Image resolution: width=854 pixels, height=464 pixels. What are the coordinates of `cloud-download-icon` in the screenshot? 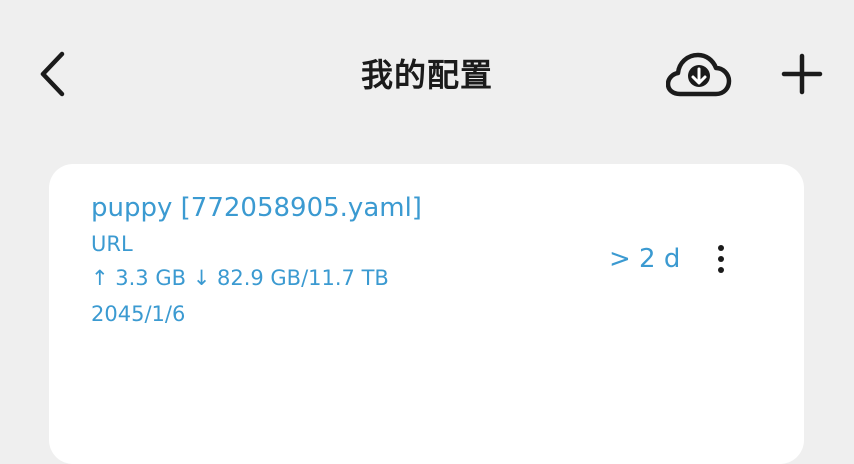 It's located at (698, 74).